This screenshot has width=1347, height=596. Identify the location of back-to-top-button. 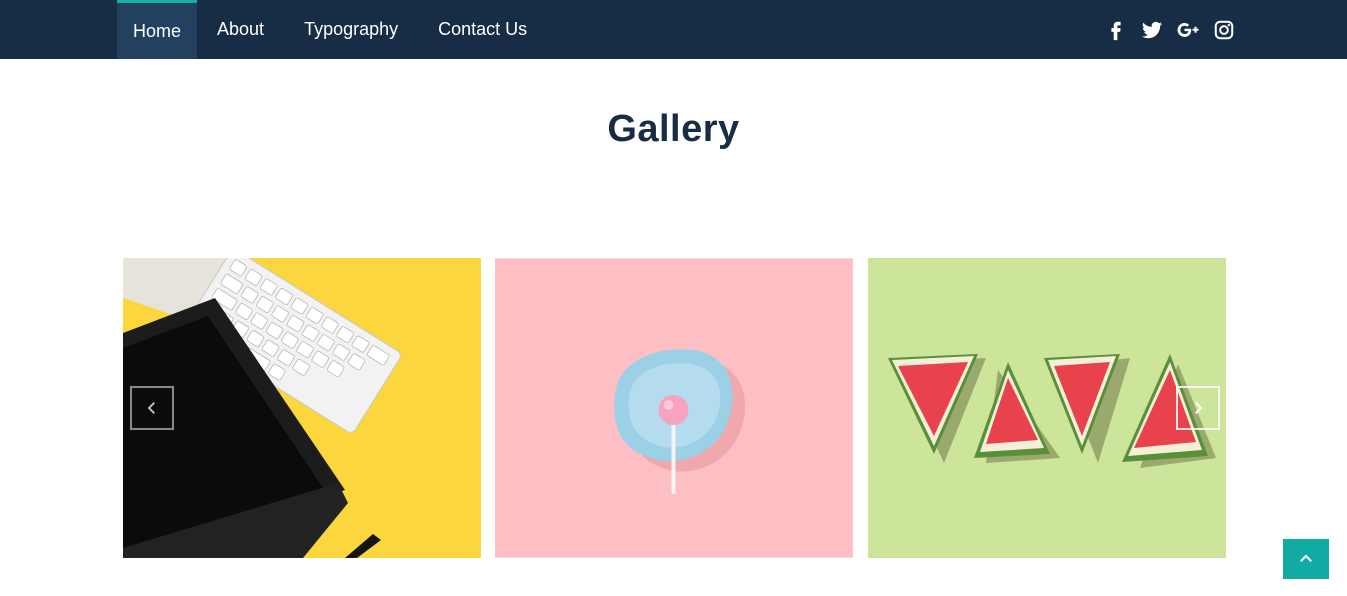
(1306, 559).